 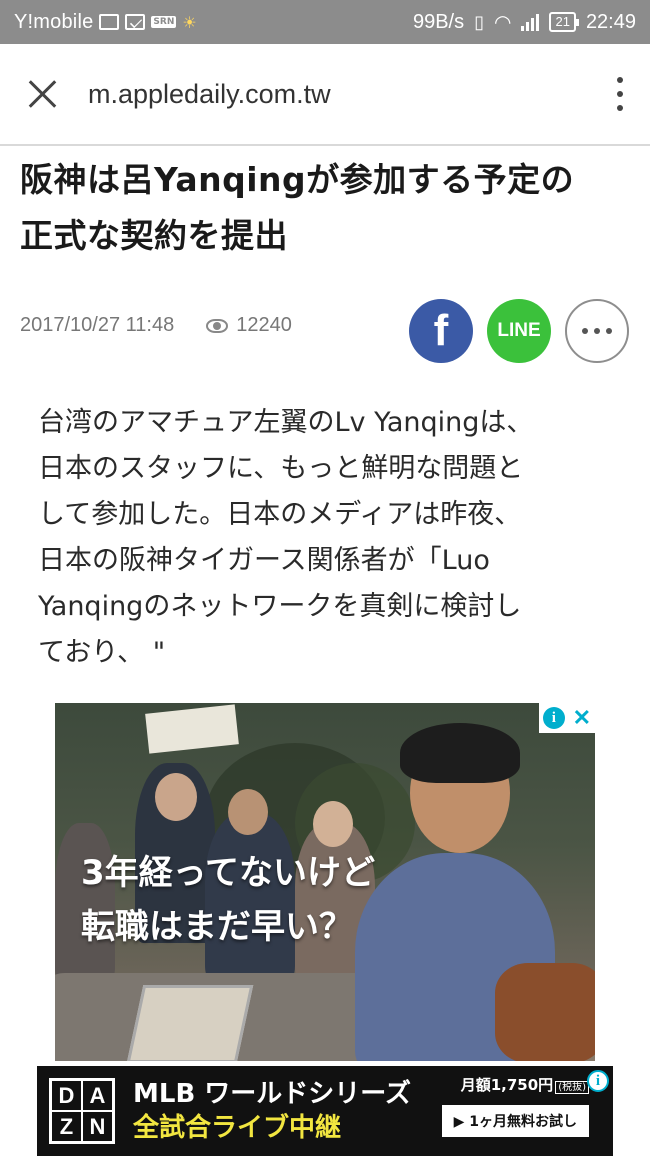 I want to click on banner-price: 月額1,750円 (税抜), so click(x=515, y=1084).